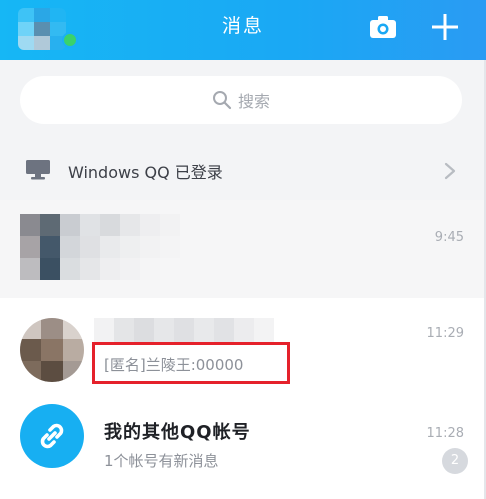 This screenshot has height=499, width=486. Describe the element at coordinates (161, 461) in the screenshot. I see `message-preview: 1个帐号有新消息` at that location.